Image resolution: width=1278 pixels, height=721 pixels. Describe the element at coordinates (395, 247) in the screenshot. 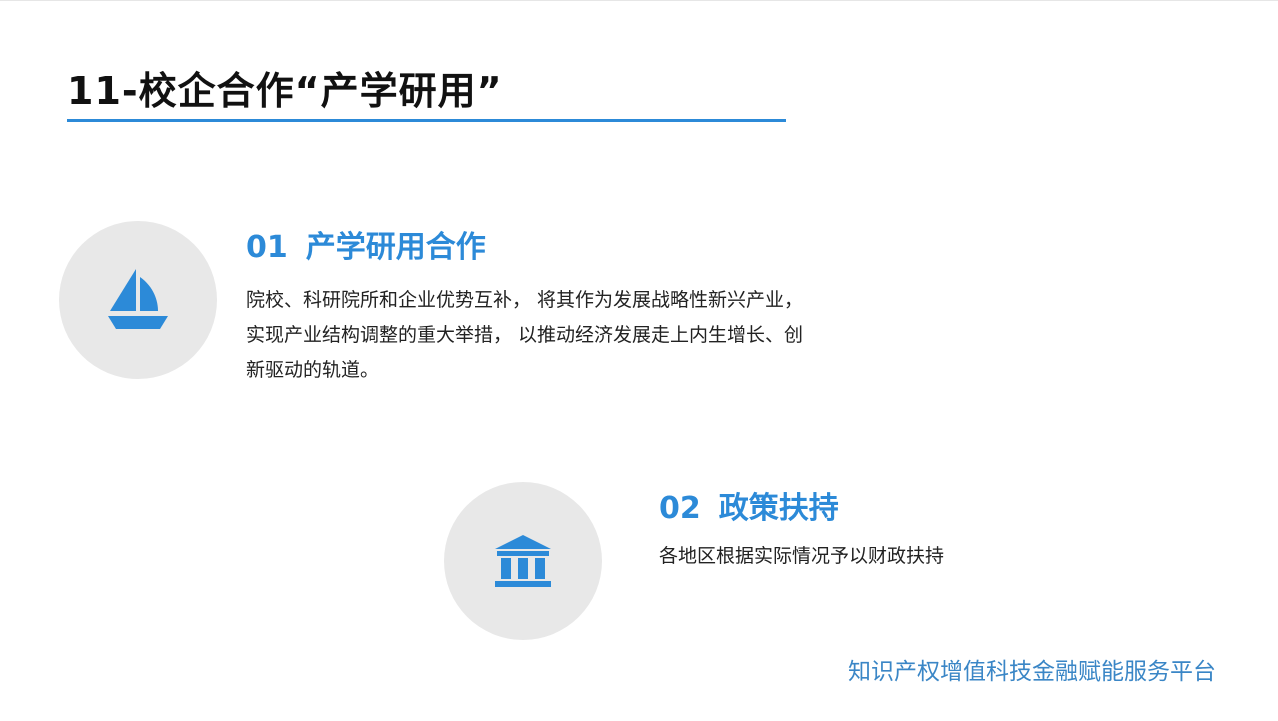

I see `section-title: 产学研用合作` at that location.